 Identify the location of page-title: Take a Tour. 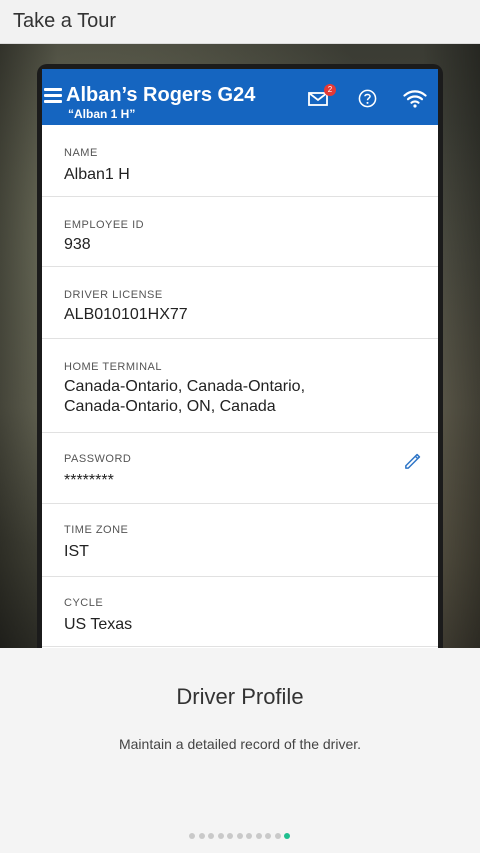
(65, 21).